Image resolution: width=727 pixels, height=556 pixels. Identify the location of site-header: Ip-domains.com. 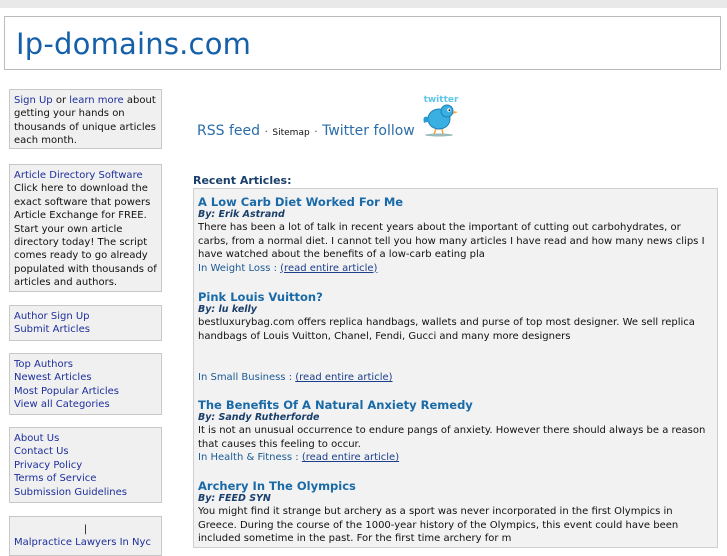
(362, 43).